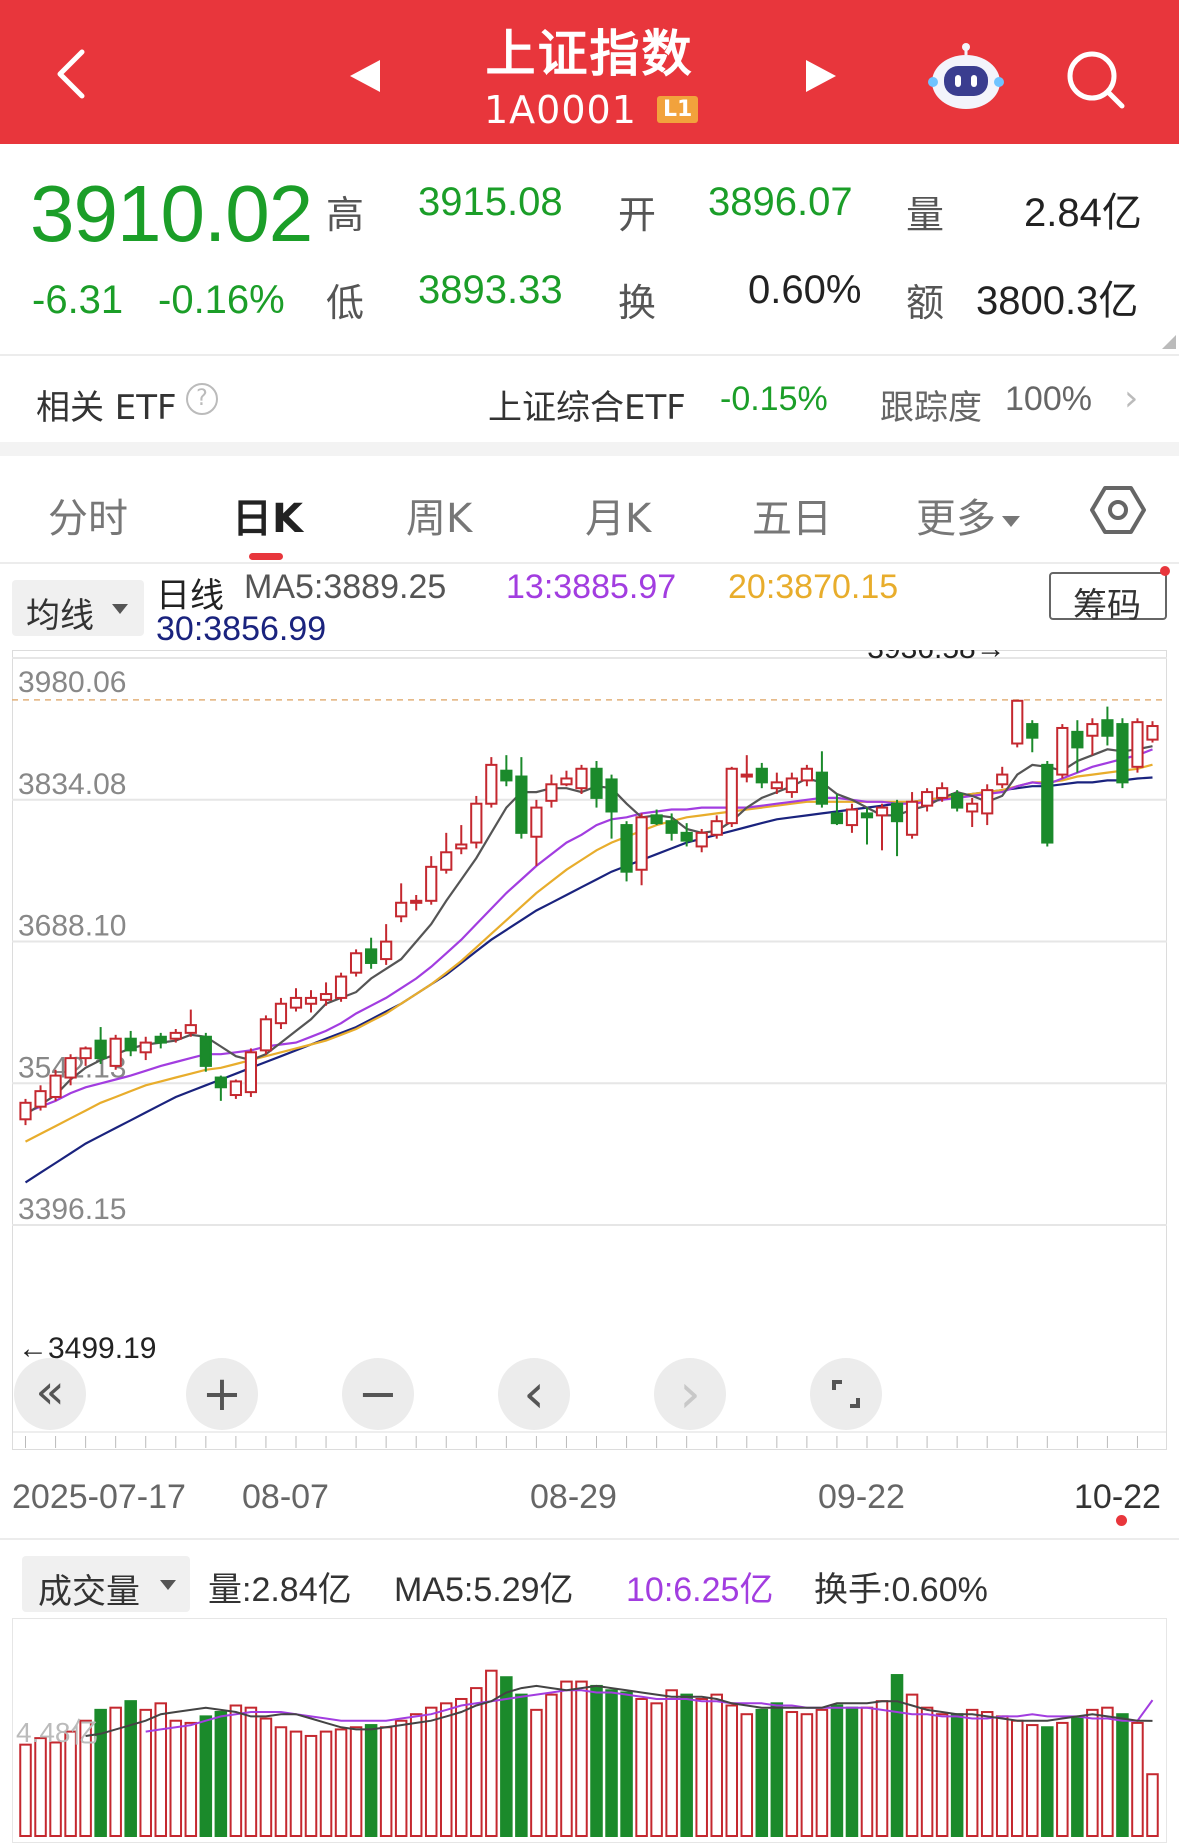 This screenshot has height=1843, width=1179. I want to click on volume-ma5: MA5:5.29亿, so click(484, 1590).